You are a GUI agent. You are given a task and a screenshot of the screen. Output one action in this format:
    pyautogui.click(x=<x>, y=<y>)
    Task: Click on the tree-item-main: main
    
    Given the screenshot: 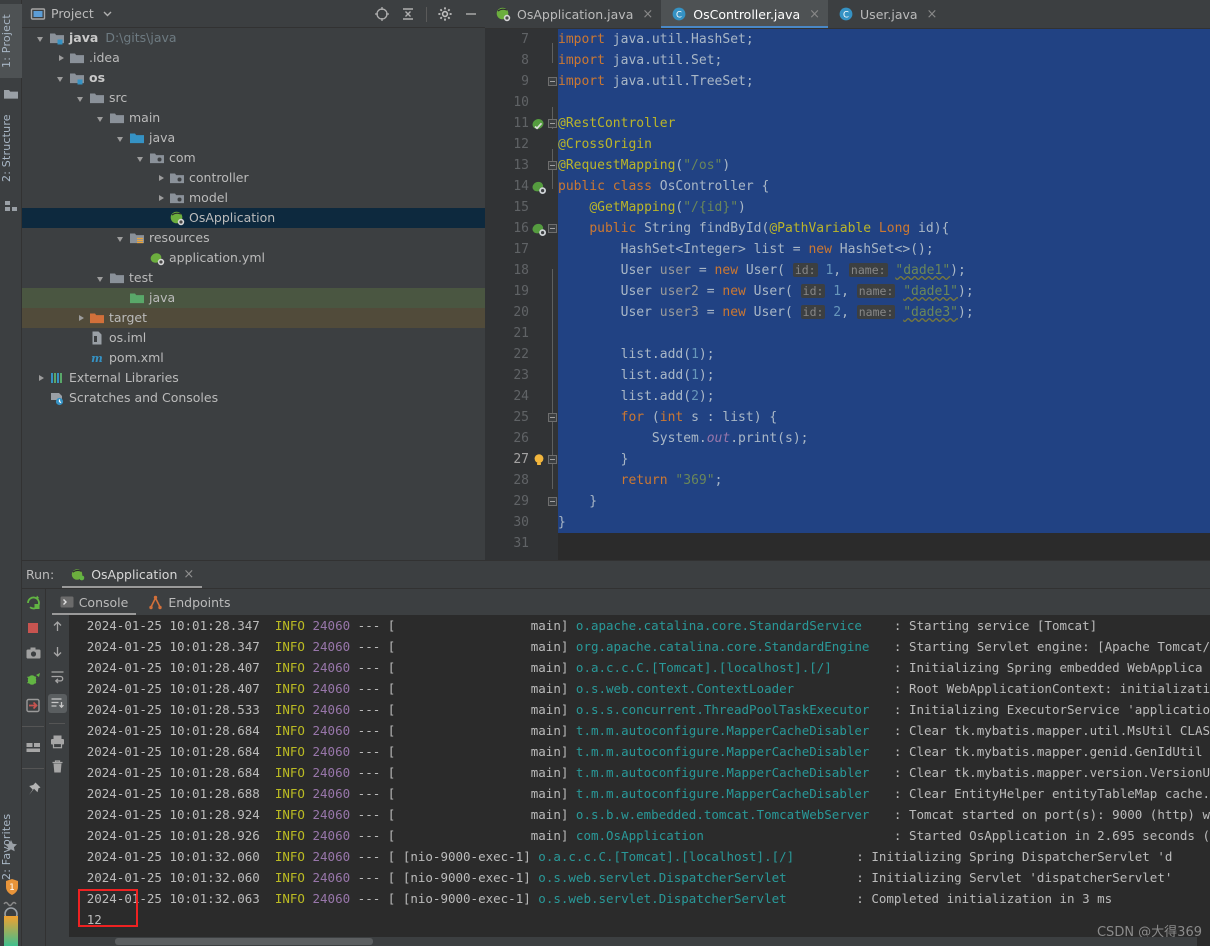 What is the action you would take?
    pyautogui.click(x=253, y=118)
    